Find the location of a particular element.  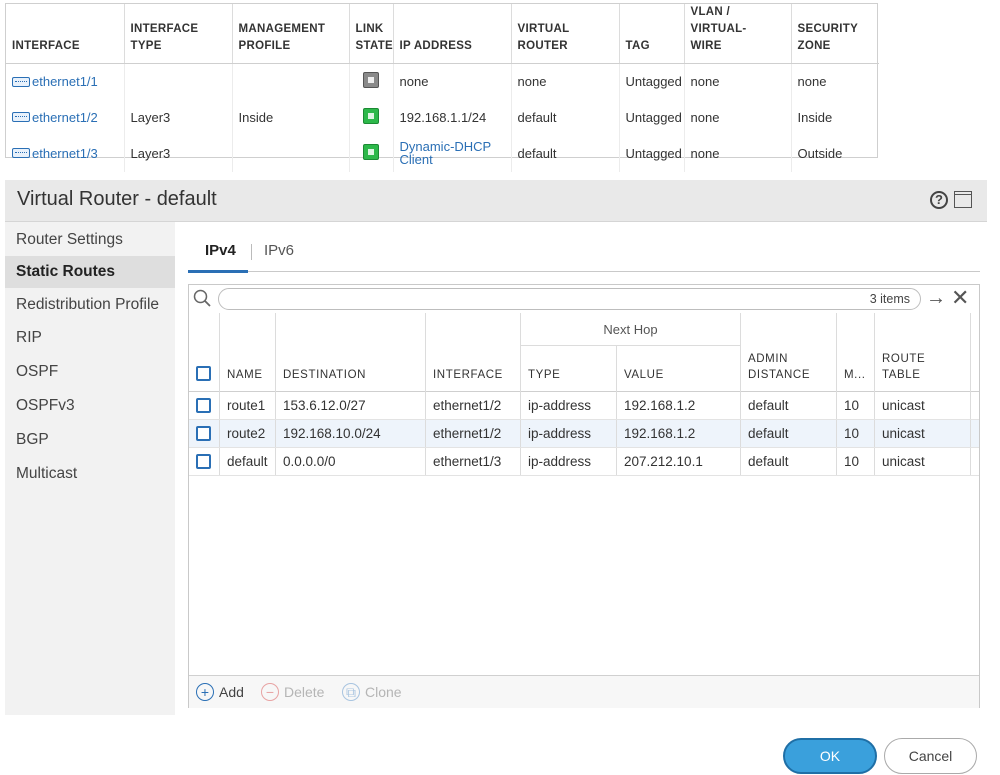

col-virtual-router: VIRTUAL ROUTER is located at coordinates (565, 34).